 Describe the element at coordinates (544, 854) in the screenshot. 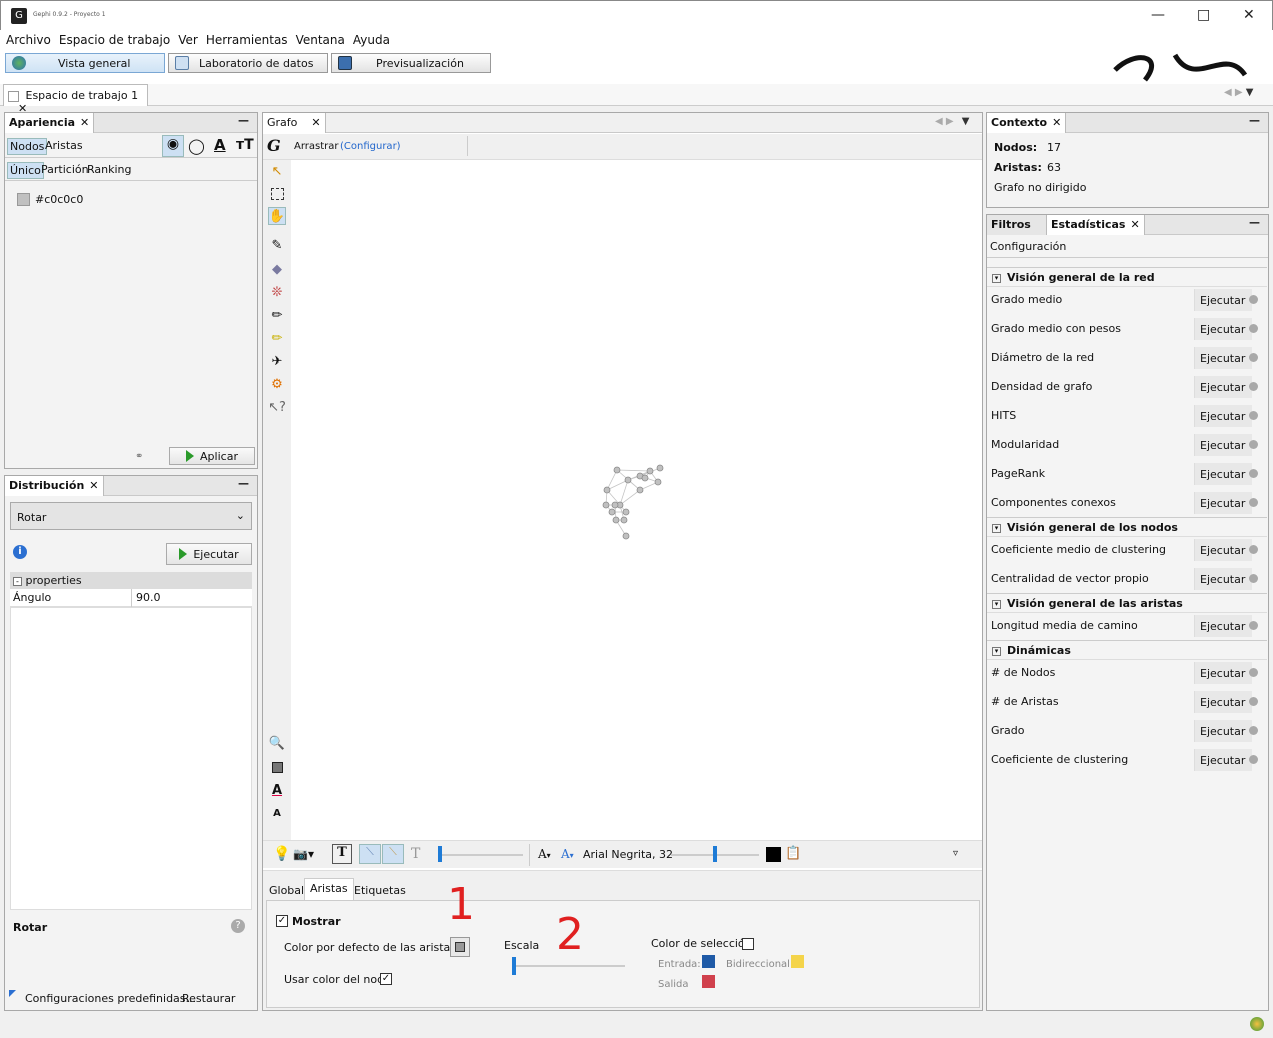

I see `font-decrease-icon: A▾` at that location.